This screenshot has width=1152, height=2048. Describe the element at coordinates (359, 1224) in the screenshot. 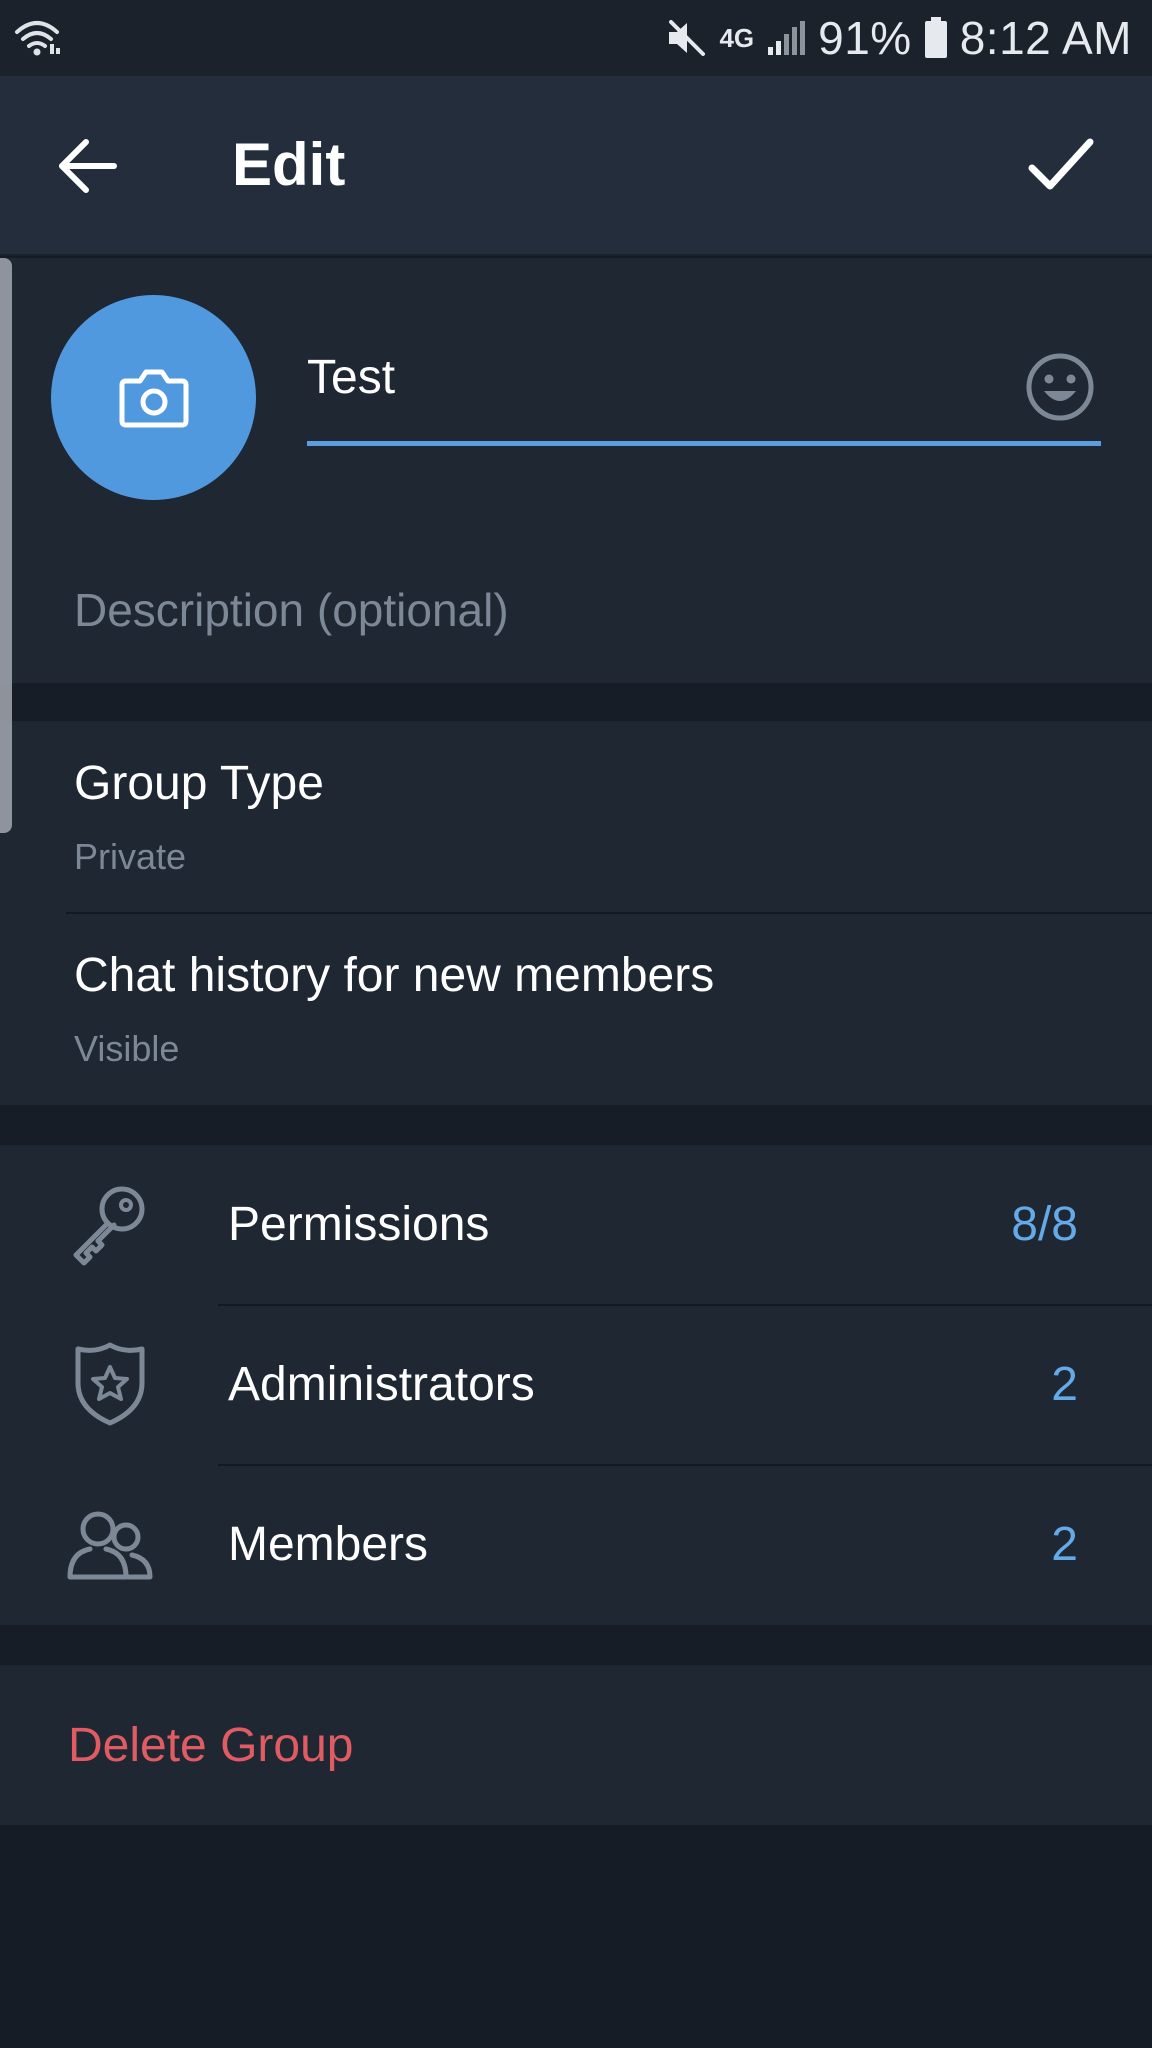

I see `permissions-label: Permissions` at that location.